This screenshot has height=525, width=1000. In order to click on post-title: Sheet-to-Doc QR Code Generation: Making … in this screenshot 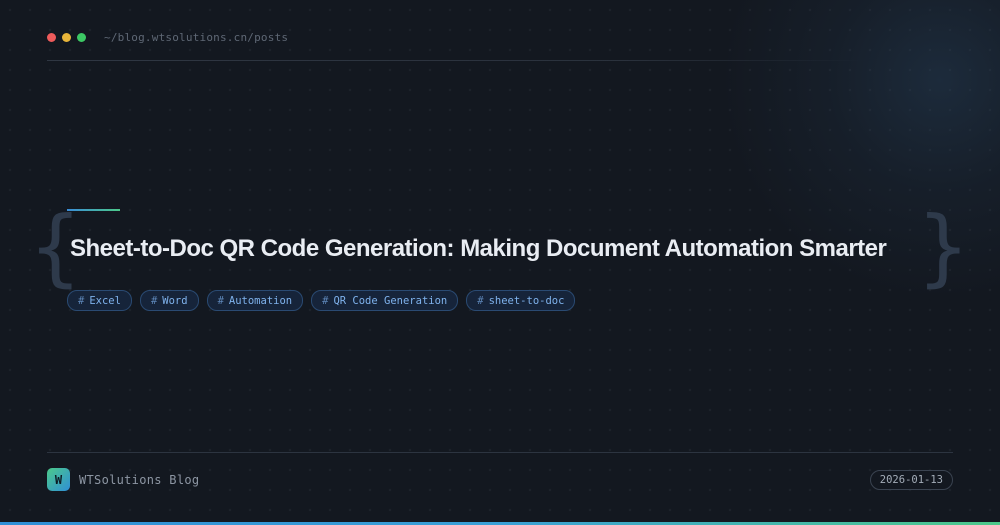, I will do `click(478, 248)`.